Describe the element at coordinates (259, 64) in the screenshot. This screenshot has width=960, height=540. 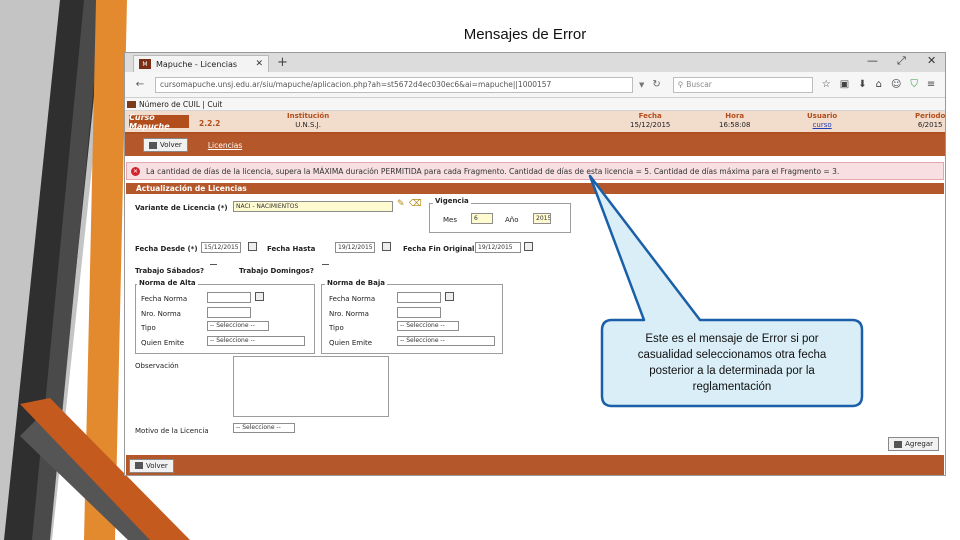
I see `close-tab-icon: ✕` at that location.